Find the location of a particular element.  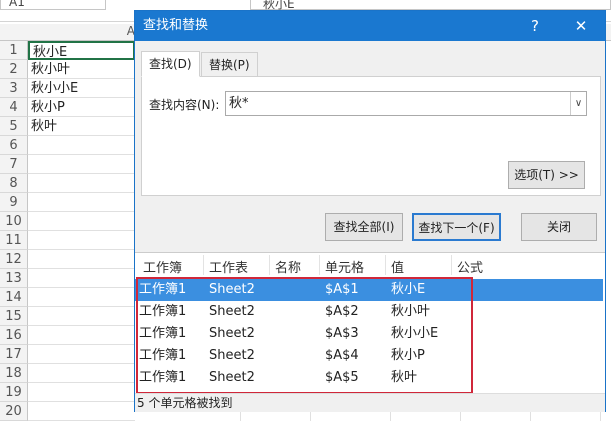

cell-a1: 秋小E is located at coordinates (81, 50).